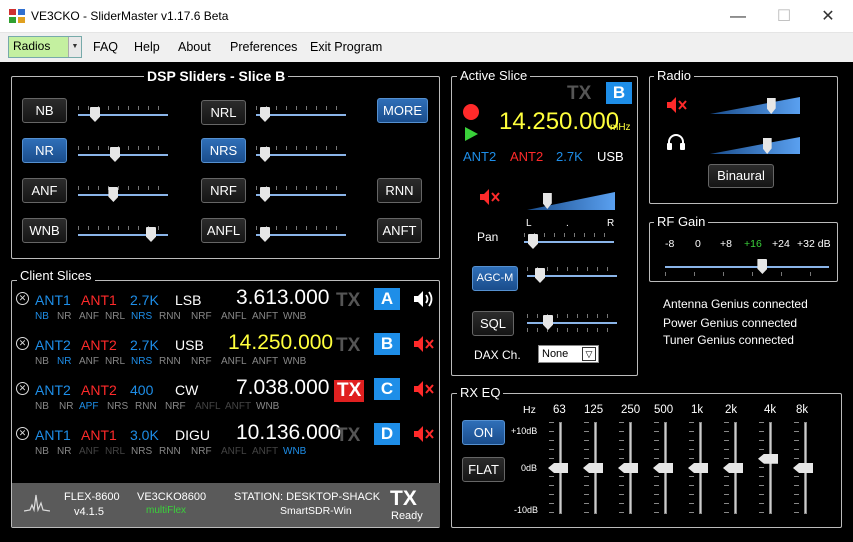 The width and height of the screenshot is (853, 542). I want to click on menu-about: About, so click(194, 47).